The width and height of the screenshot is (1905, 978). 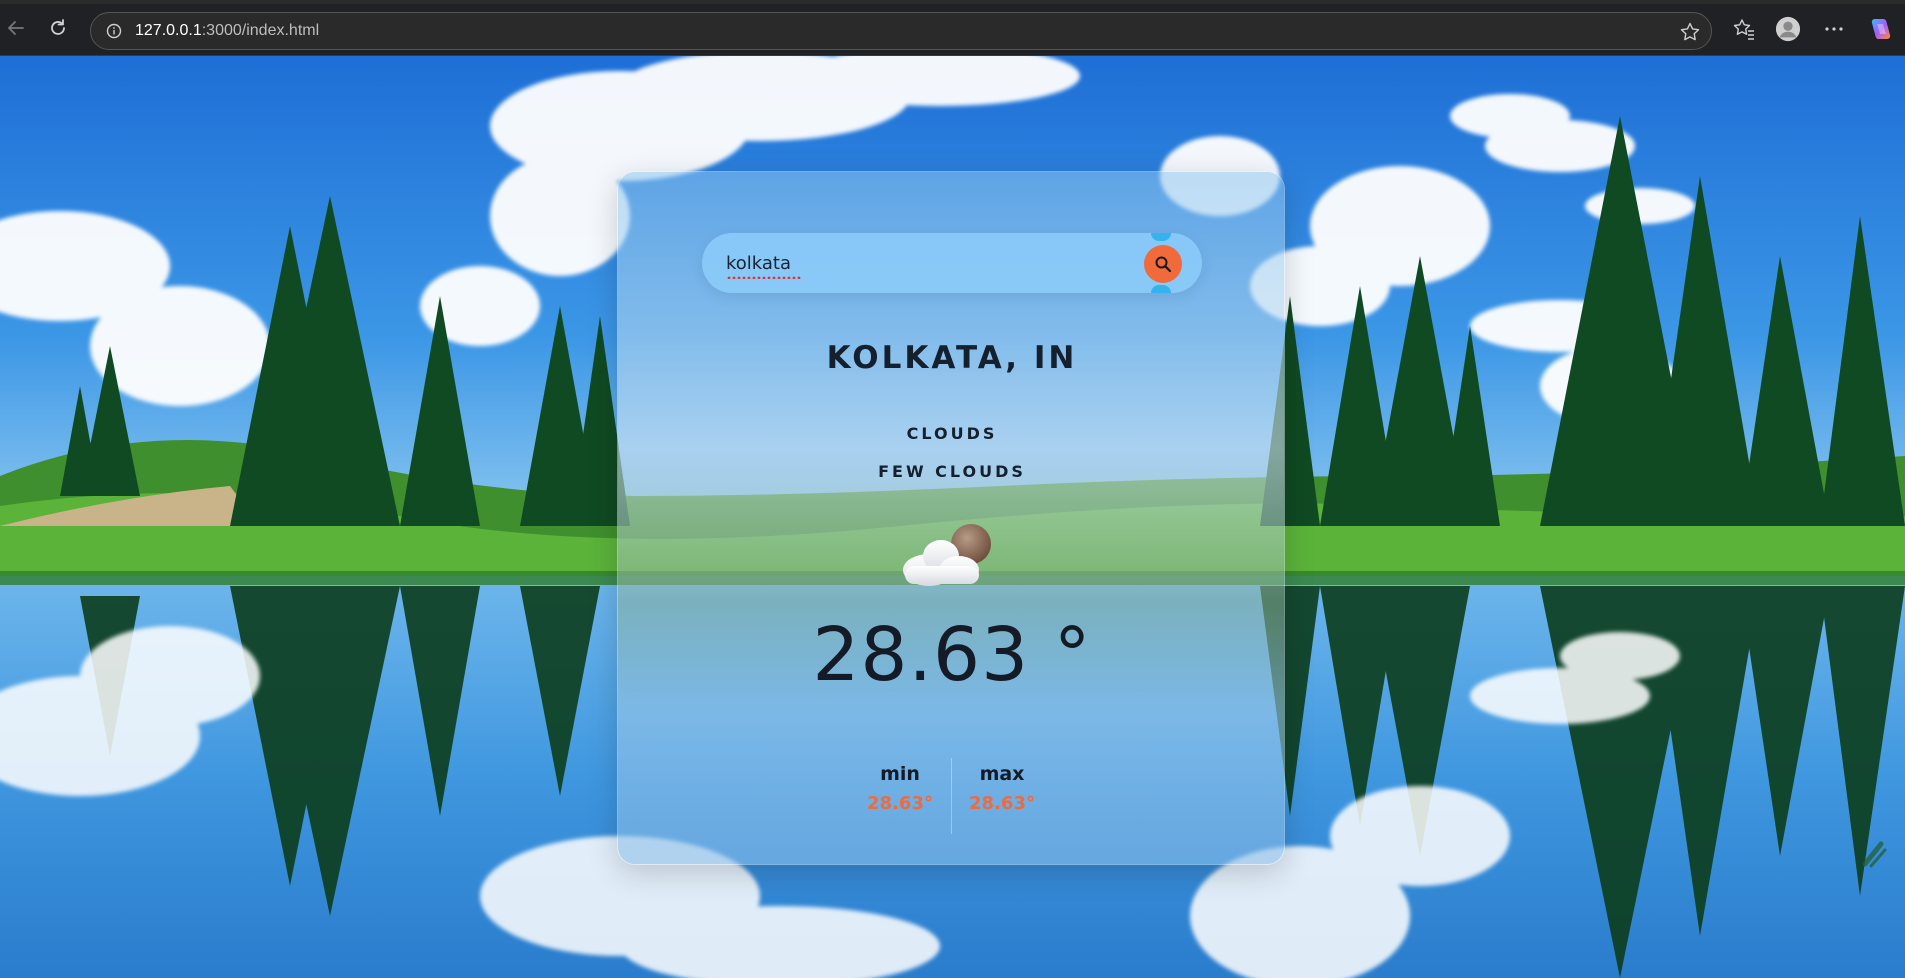 I want to click on url-host: 127.0.0.1, so click(x=168, y=30).